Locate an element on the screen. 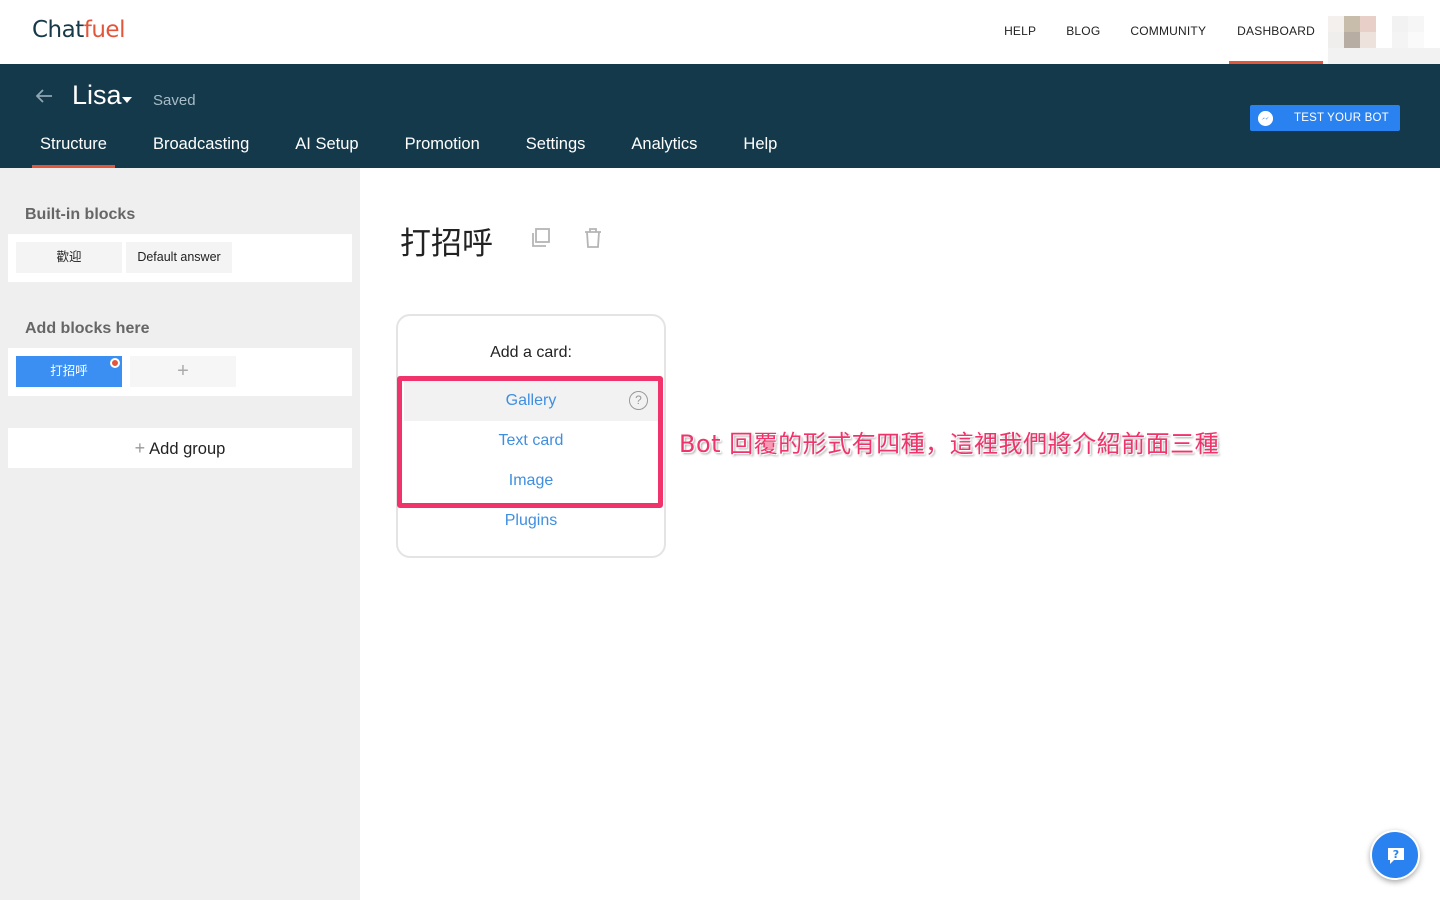  block-chip-welcome: 歡迎 is located at coordinates (69, 257).